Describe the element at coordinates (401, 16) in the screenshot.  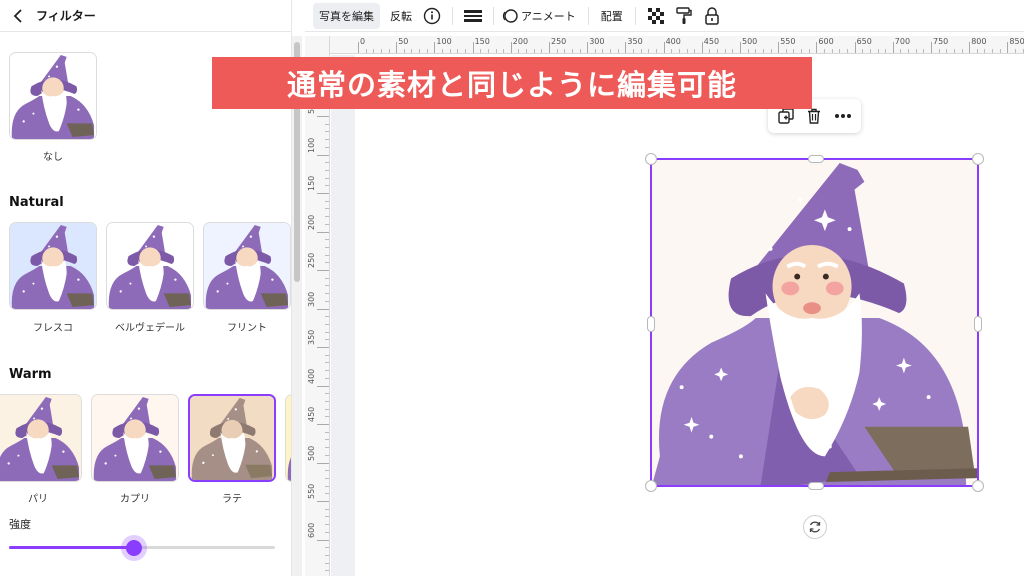
I see `flip-button: 反転` at that location.